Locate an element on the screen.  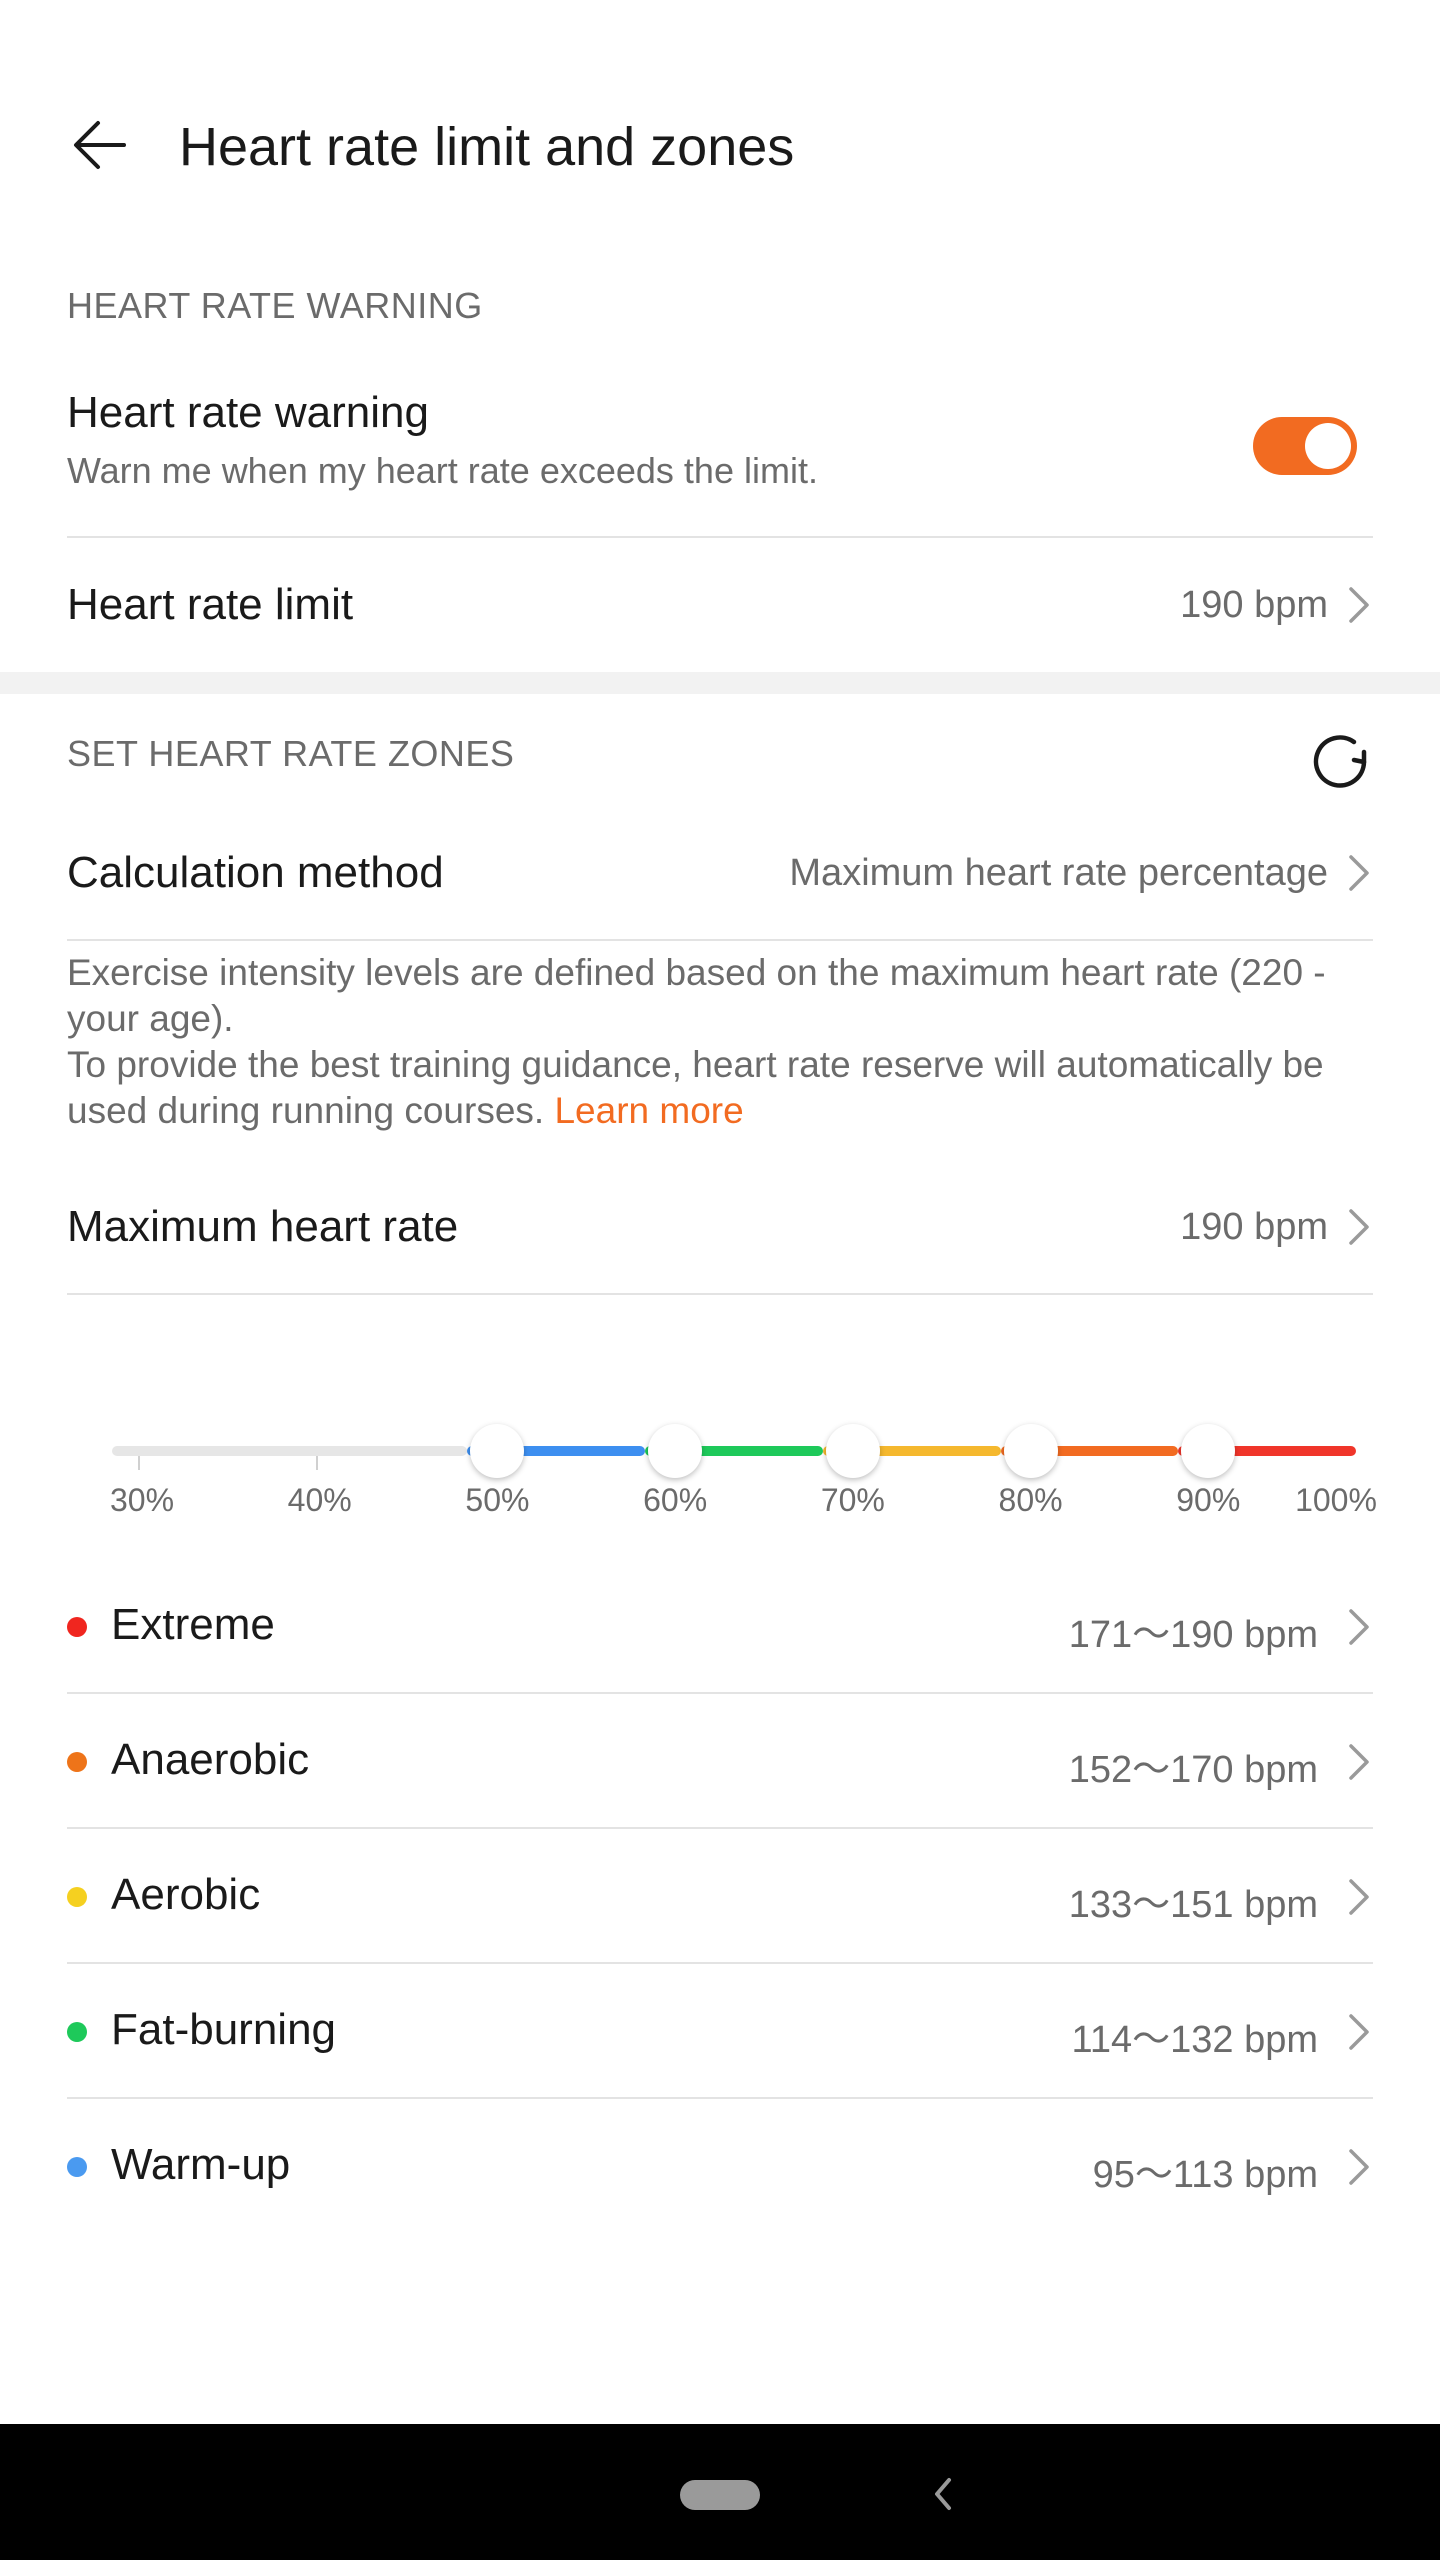
heart-rate-limit-row: Heart rate limit 190 bpm is located at coordinates (720, 605).